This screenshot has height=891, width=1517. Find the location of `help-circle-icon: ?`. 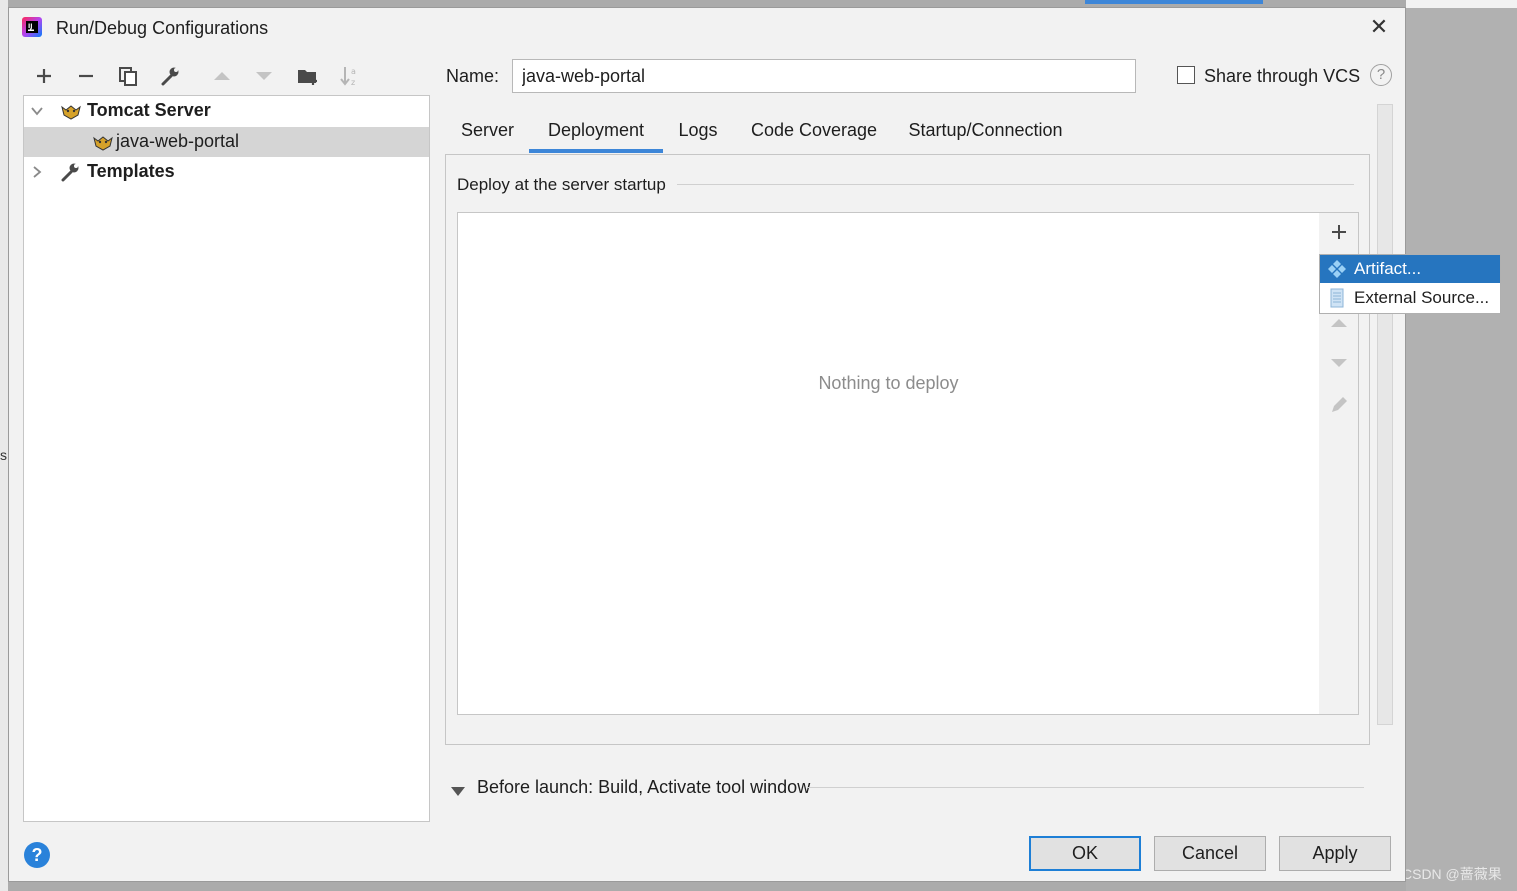

help-circle-icon: ? is located at coordinates (1381, 75).